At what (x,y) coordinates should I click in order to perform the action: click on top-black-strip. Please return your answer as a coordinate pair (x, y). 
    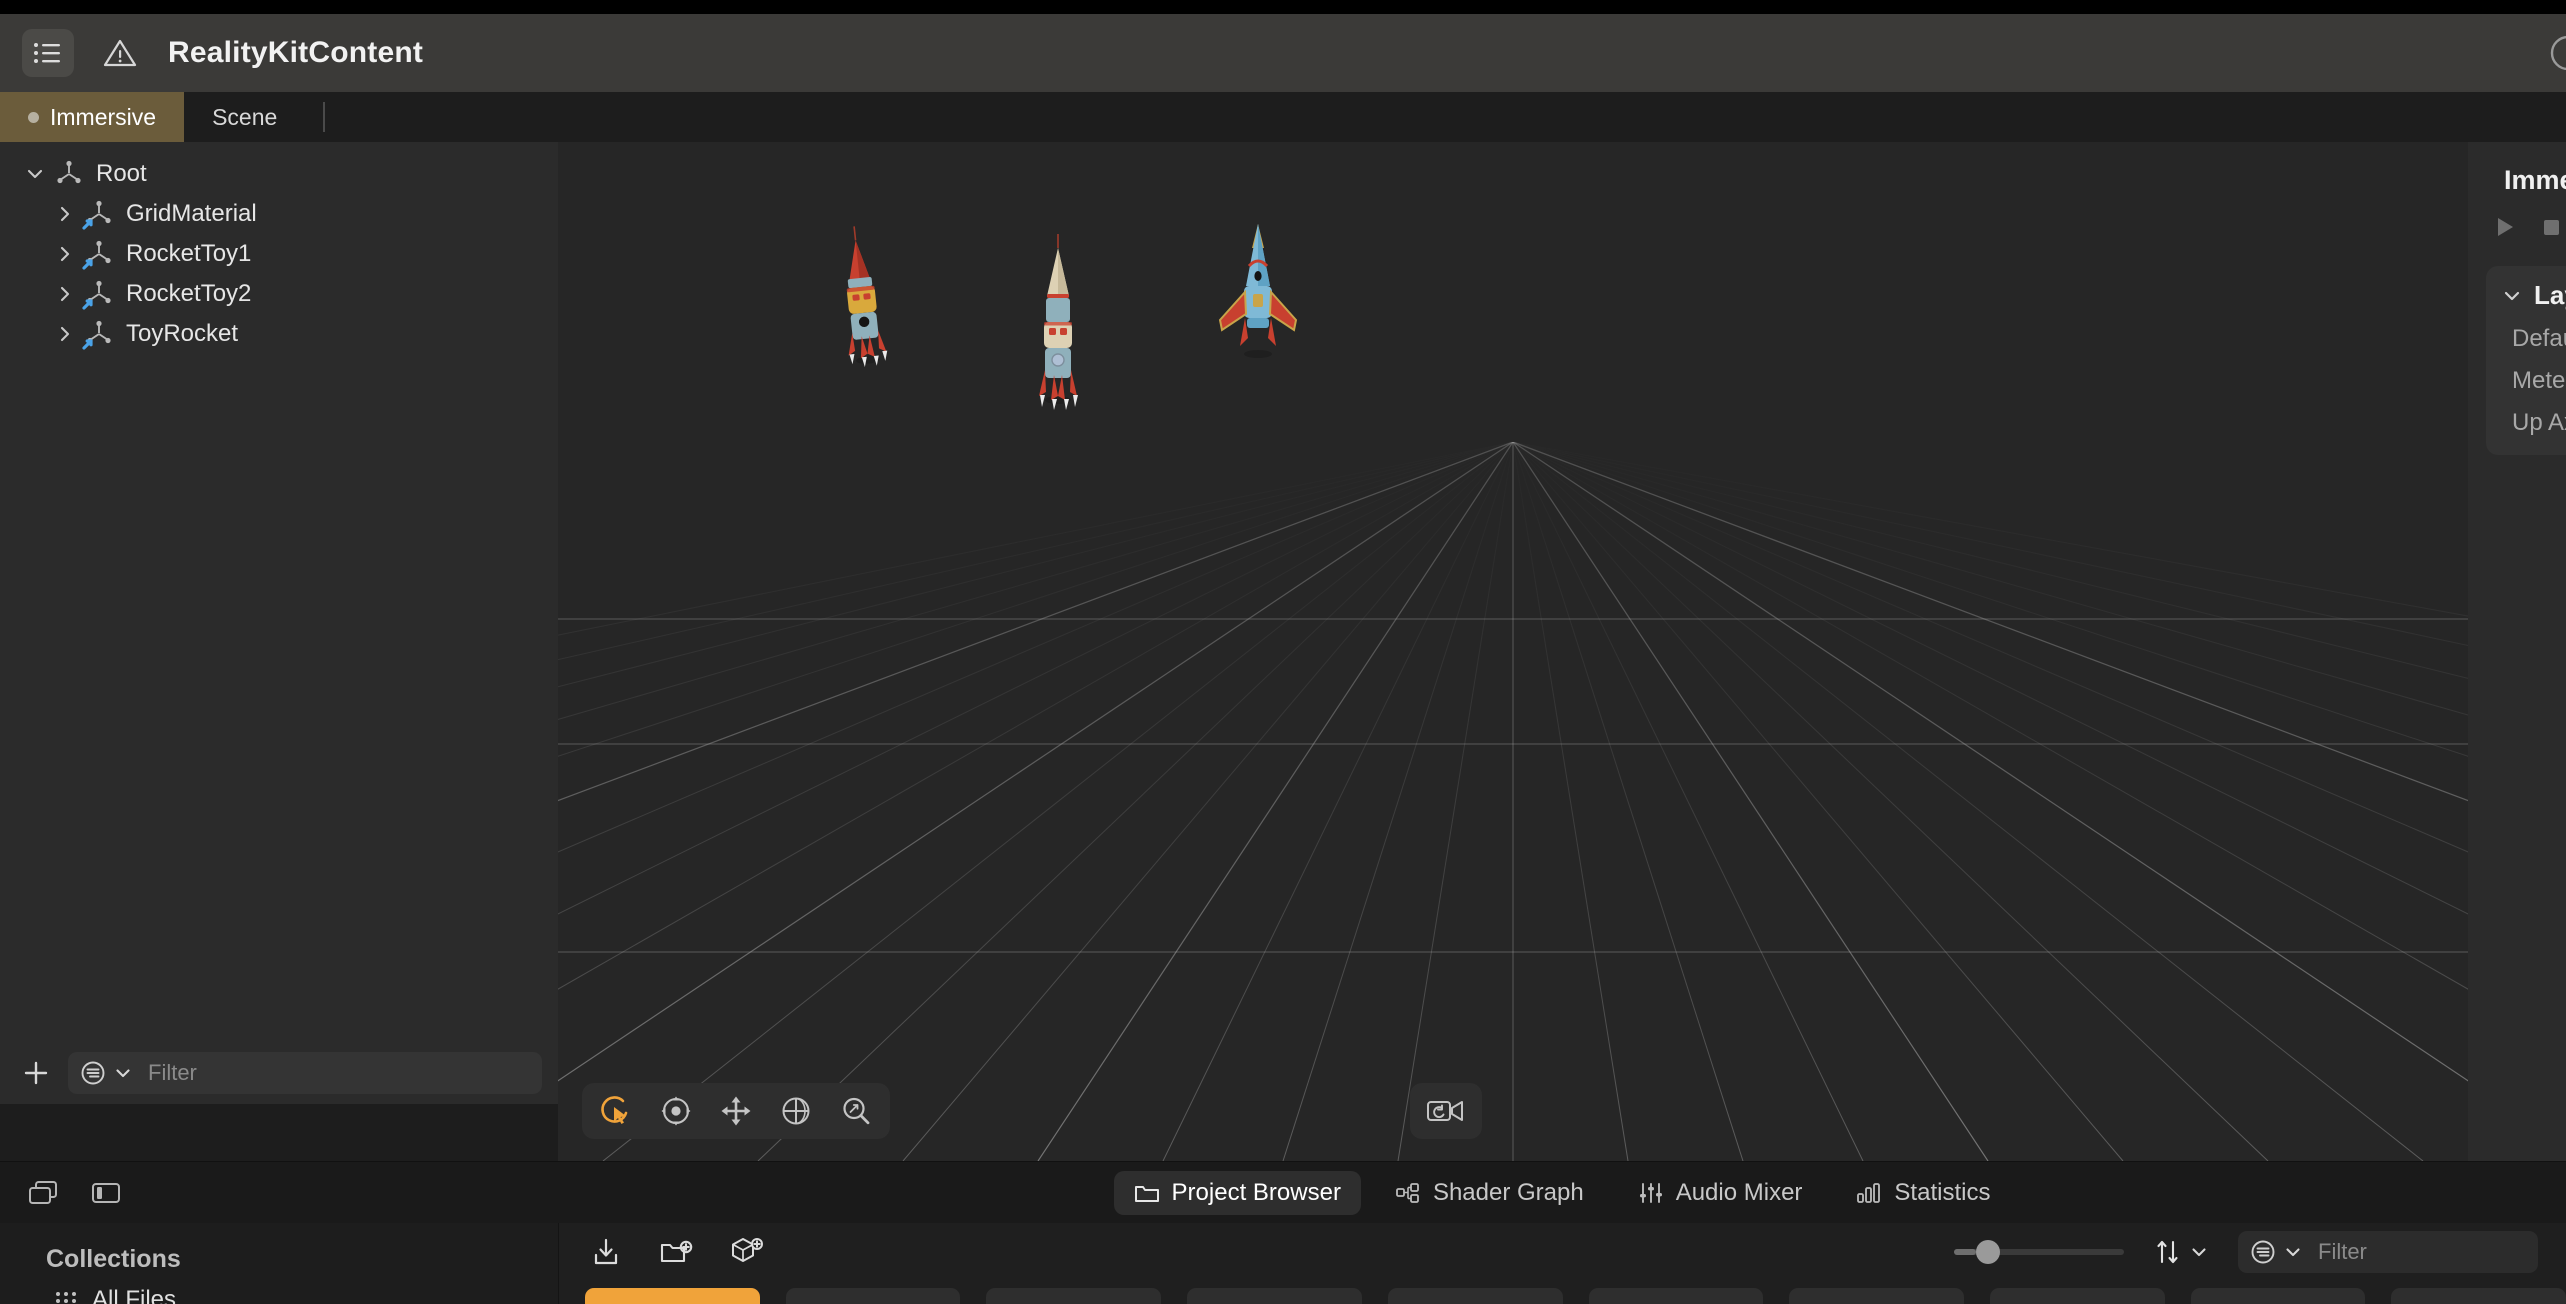
    Looking at the image, I should click on (1283, 7).